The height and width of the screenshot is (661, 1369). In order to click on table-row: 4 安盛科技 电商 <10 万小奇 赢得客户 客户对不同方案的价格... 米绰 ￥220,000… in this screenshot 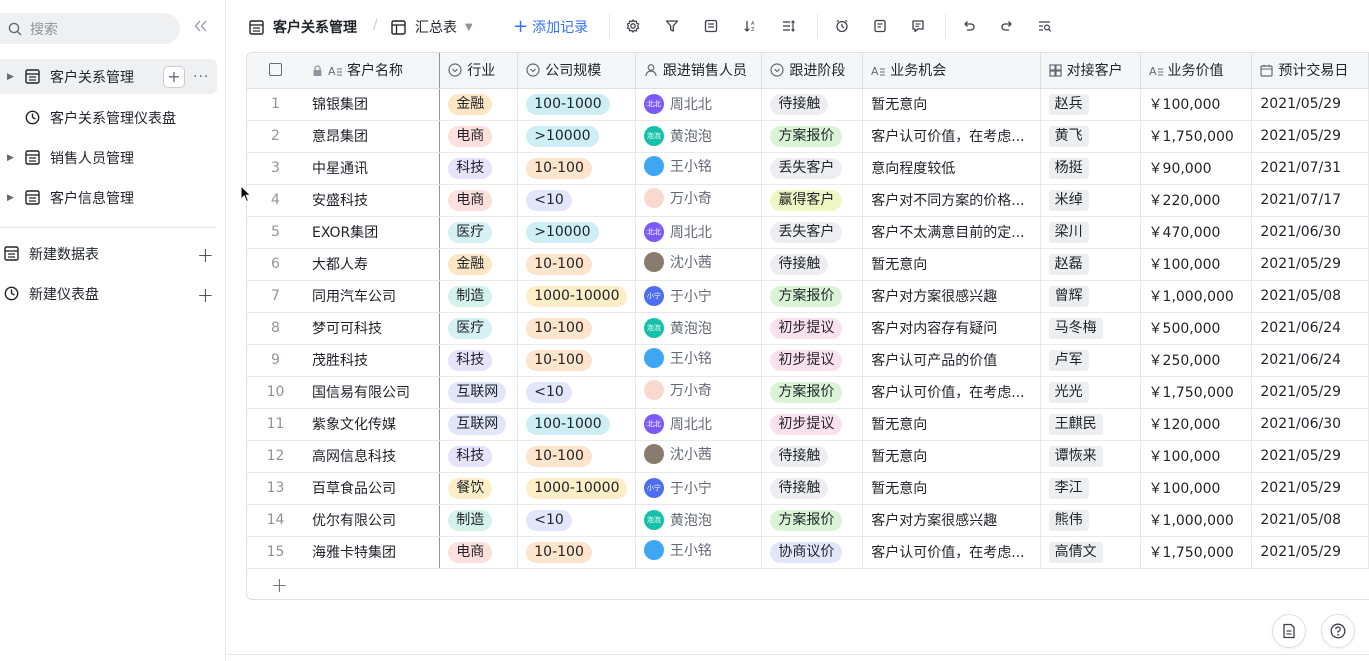, I will do `click(808, 200)`.